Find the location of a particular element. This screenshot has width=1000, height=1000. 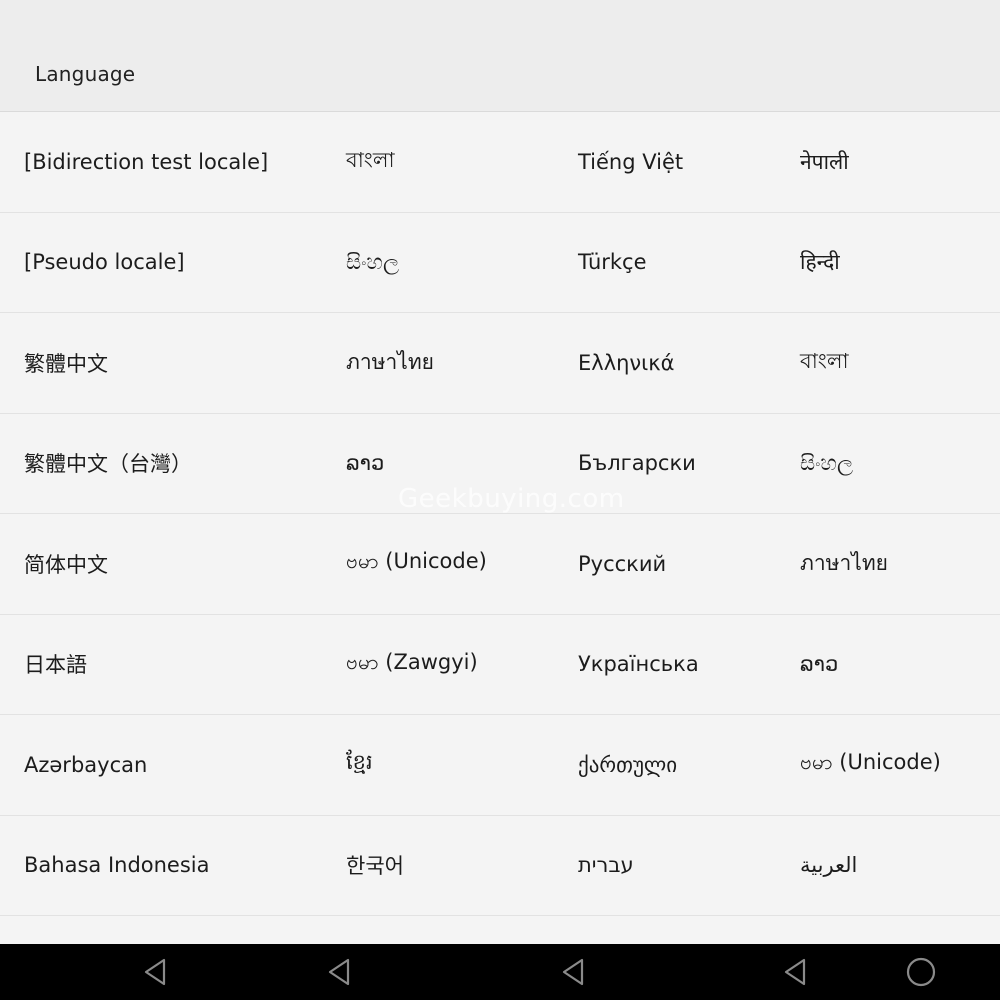

app-header: Language is located at coordinates (500, 56).